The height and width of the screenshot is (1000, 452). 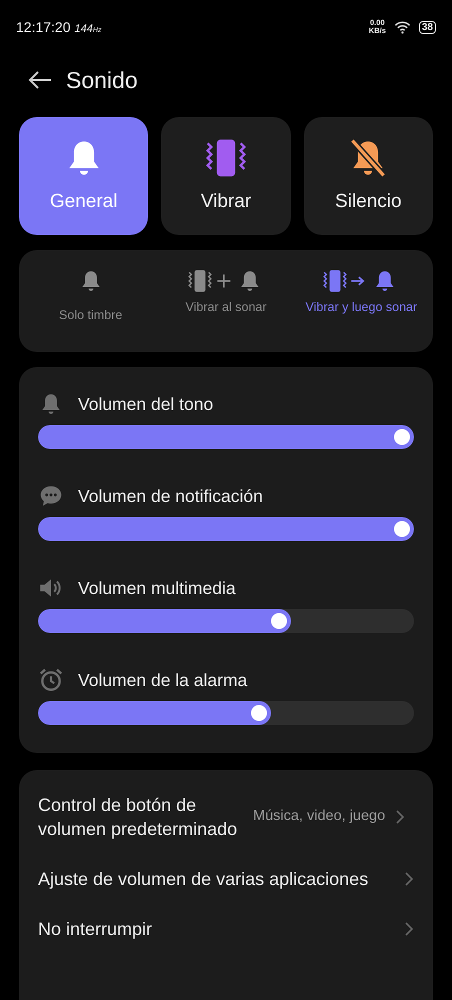 I want to click on setting-title: No interrumpir, so click(x=96, y=929).